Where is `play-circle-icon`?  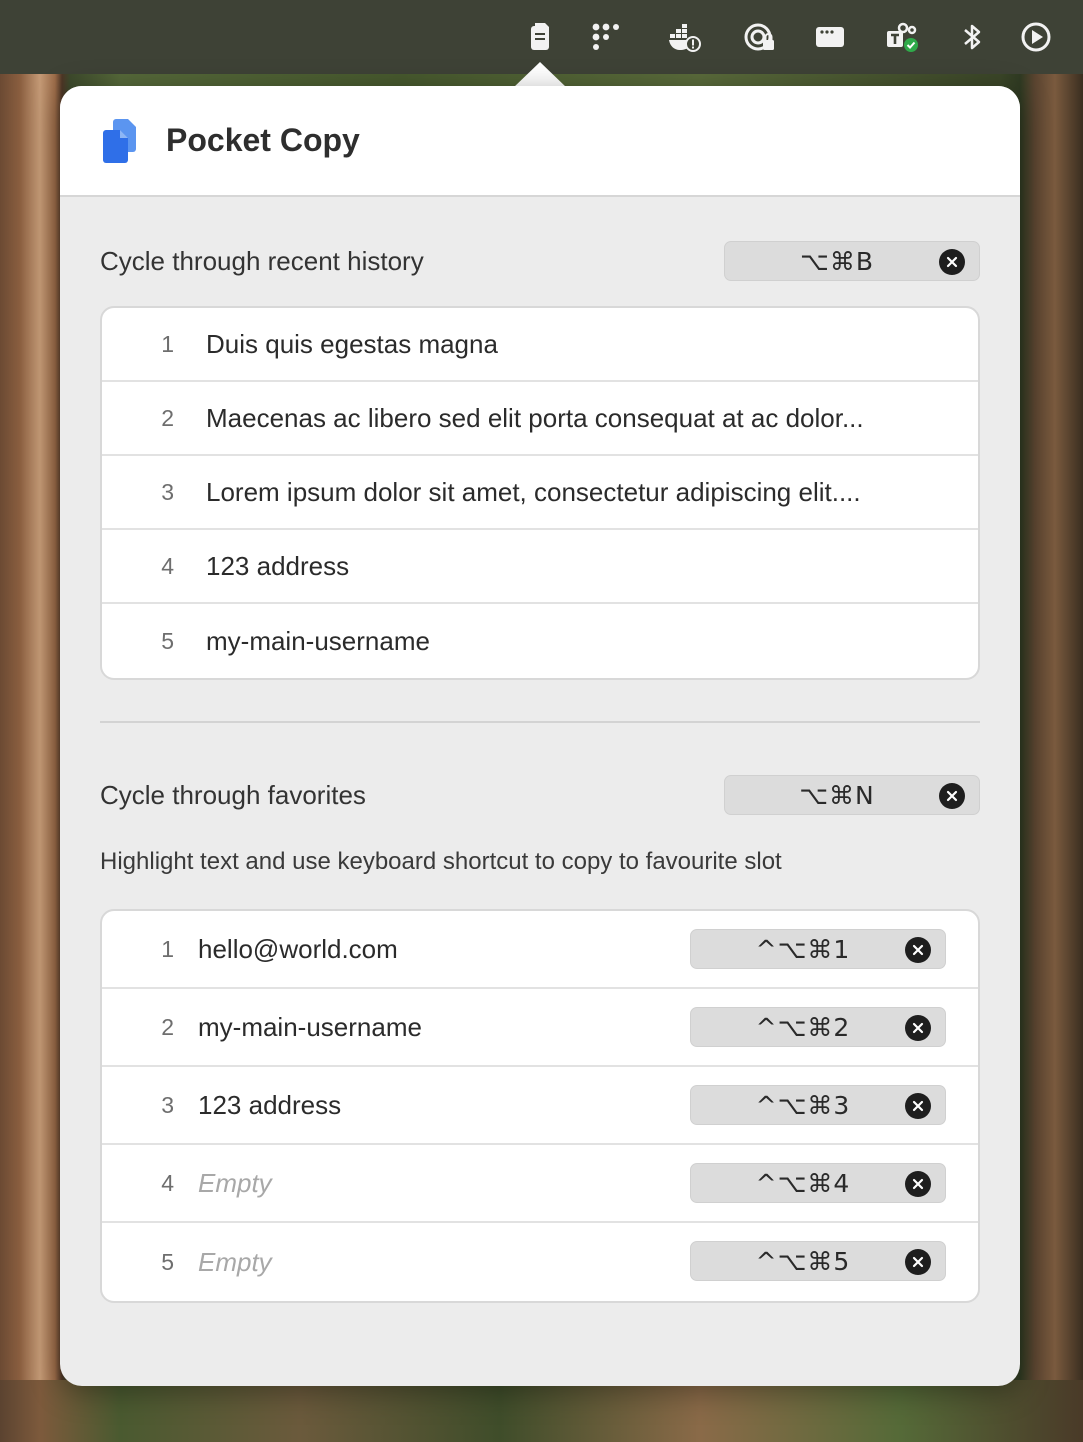 play-circle-icon is located at coordinates (1036, 37).